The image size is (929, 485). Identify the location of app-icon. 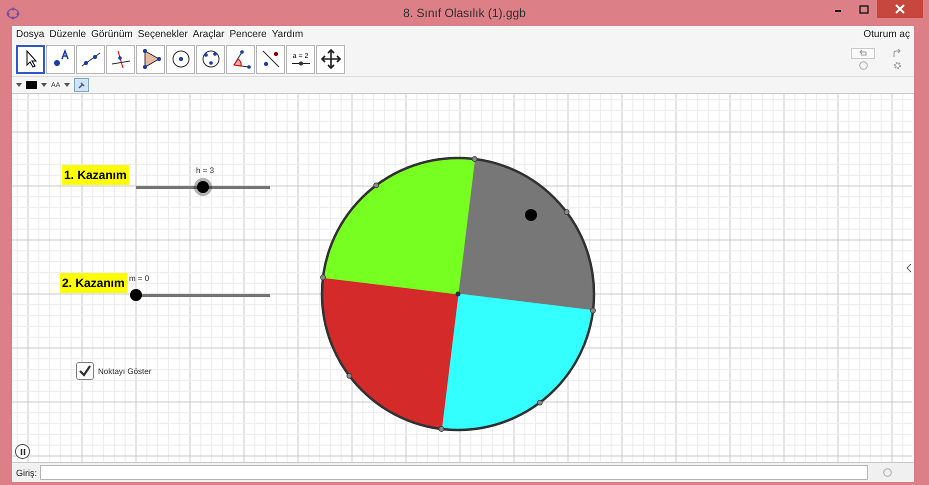
(13, 13).